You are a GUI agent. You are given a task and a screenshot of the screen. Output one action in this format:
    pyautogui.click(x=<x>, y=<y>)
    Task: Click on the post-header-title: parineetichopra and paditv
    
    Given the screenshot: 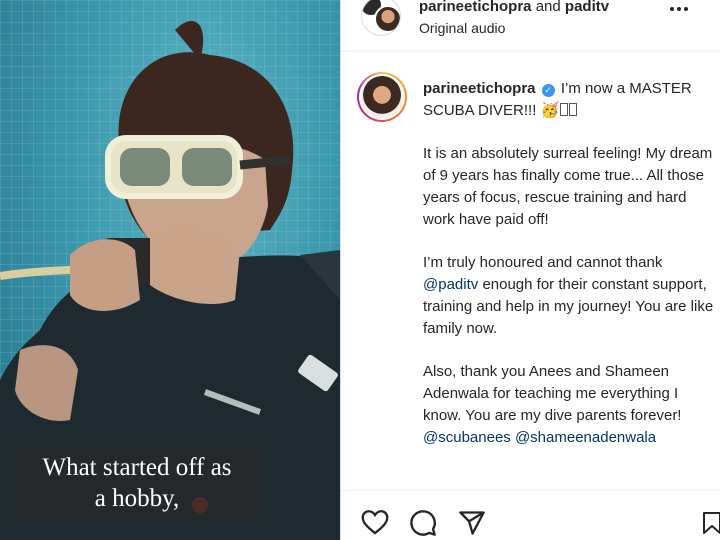 What is the action you would take?
    pyautogui.click(x=514, y=7)
    